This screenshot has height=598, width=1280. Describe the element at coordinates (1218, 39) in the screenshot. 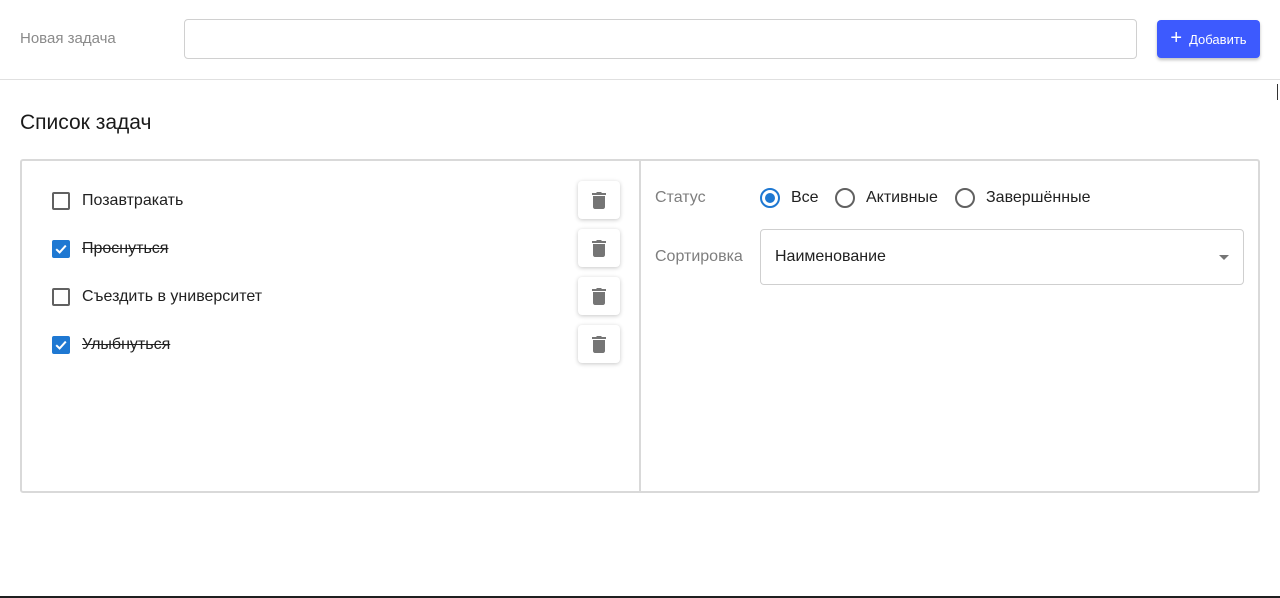

I see `add-button-label: Добавить` at that location.